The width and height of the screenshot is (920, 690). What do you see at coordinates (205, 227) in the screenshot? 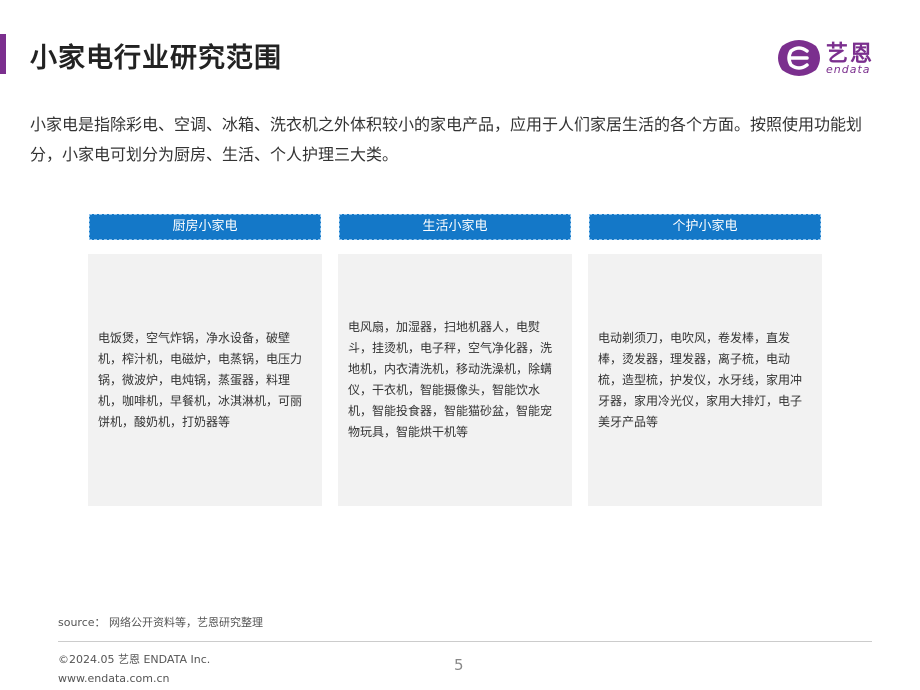
I see `column-header-kitchen: 厨房小家电` at bounding box center [205, 227].